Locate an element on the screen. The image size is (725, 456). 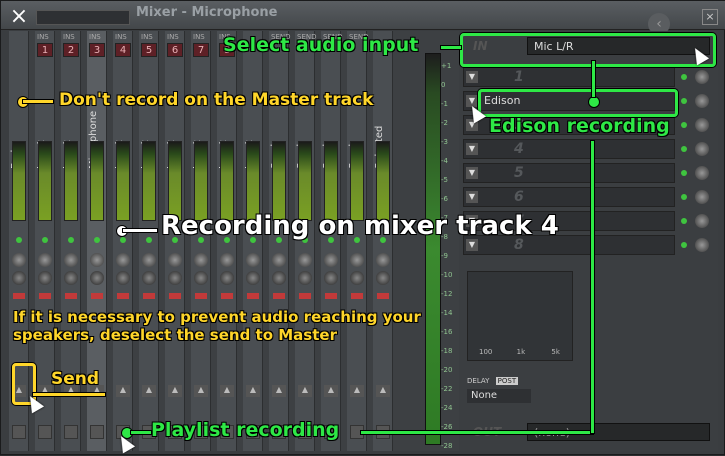
window-close-button: × is located at coordinates (710, 17).